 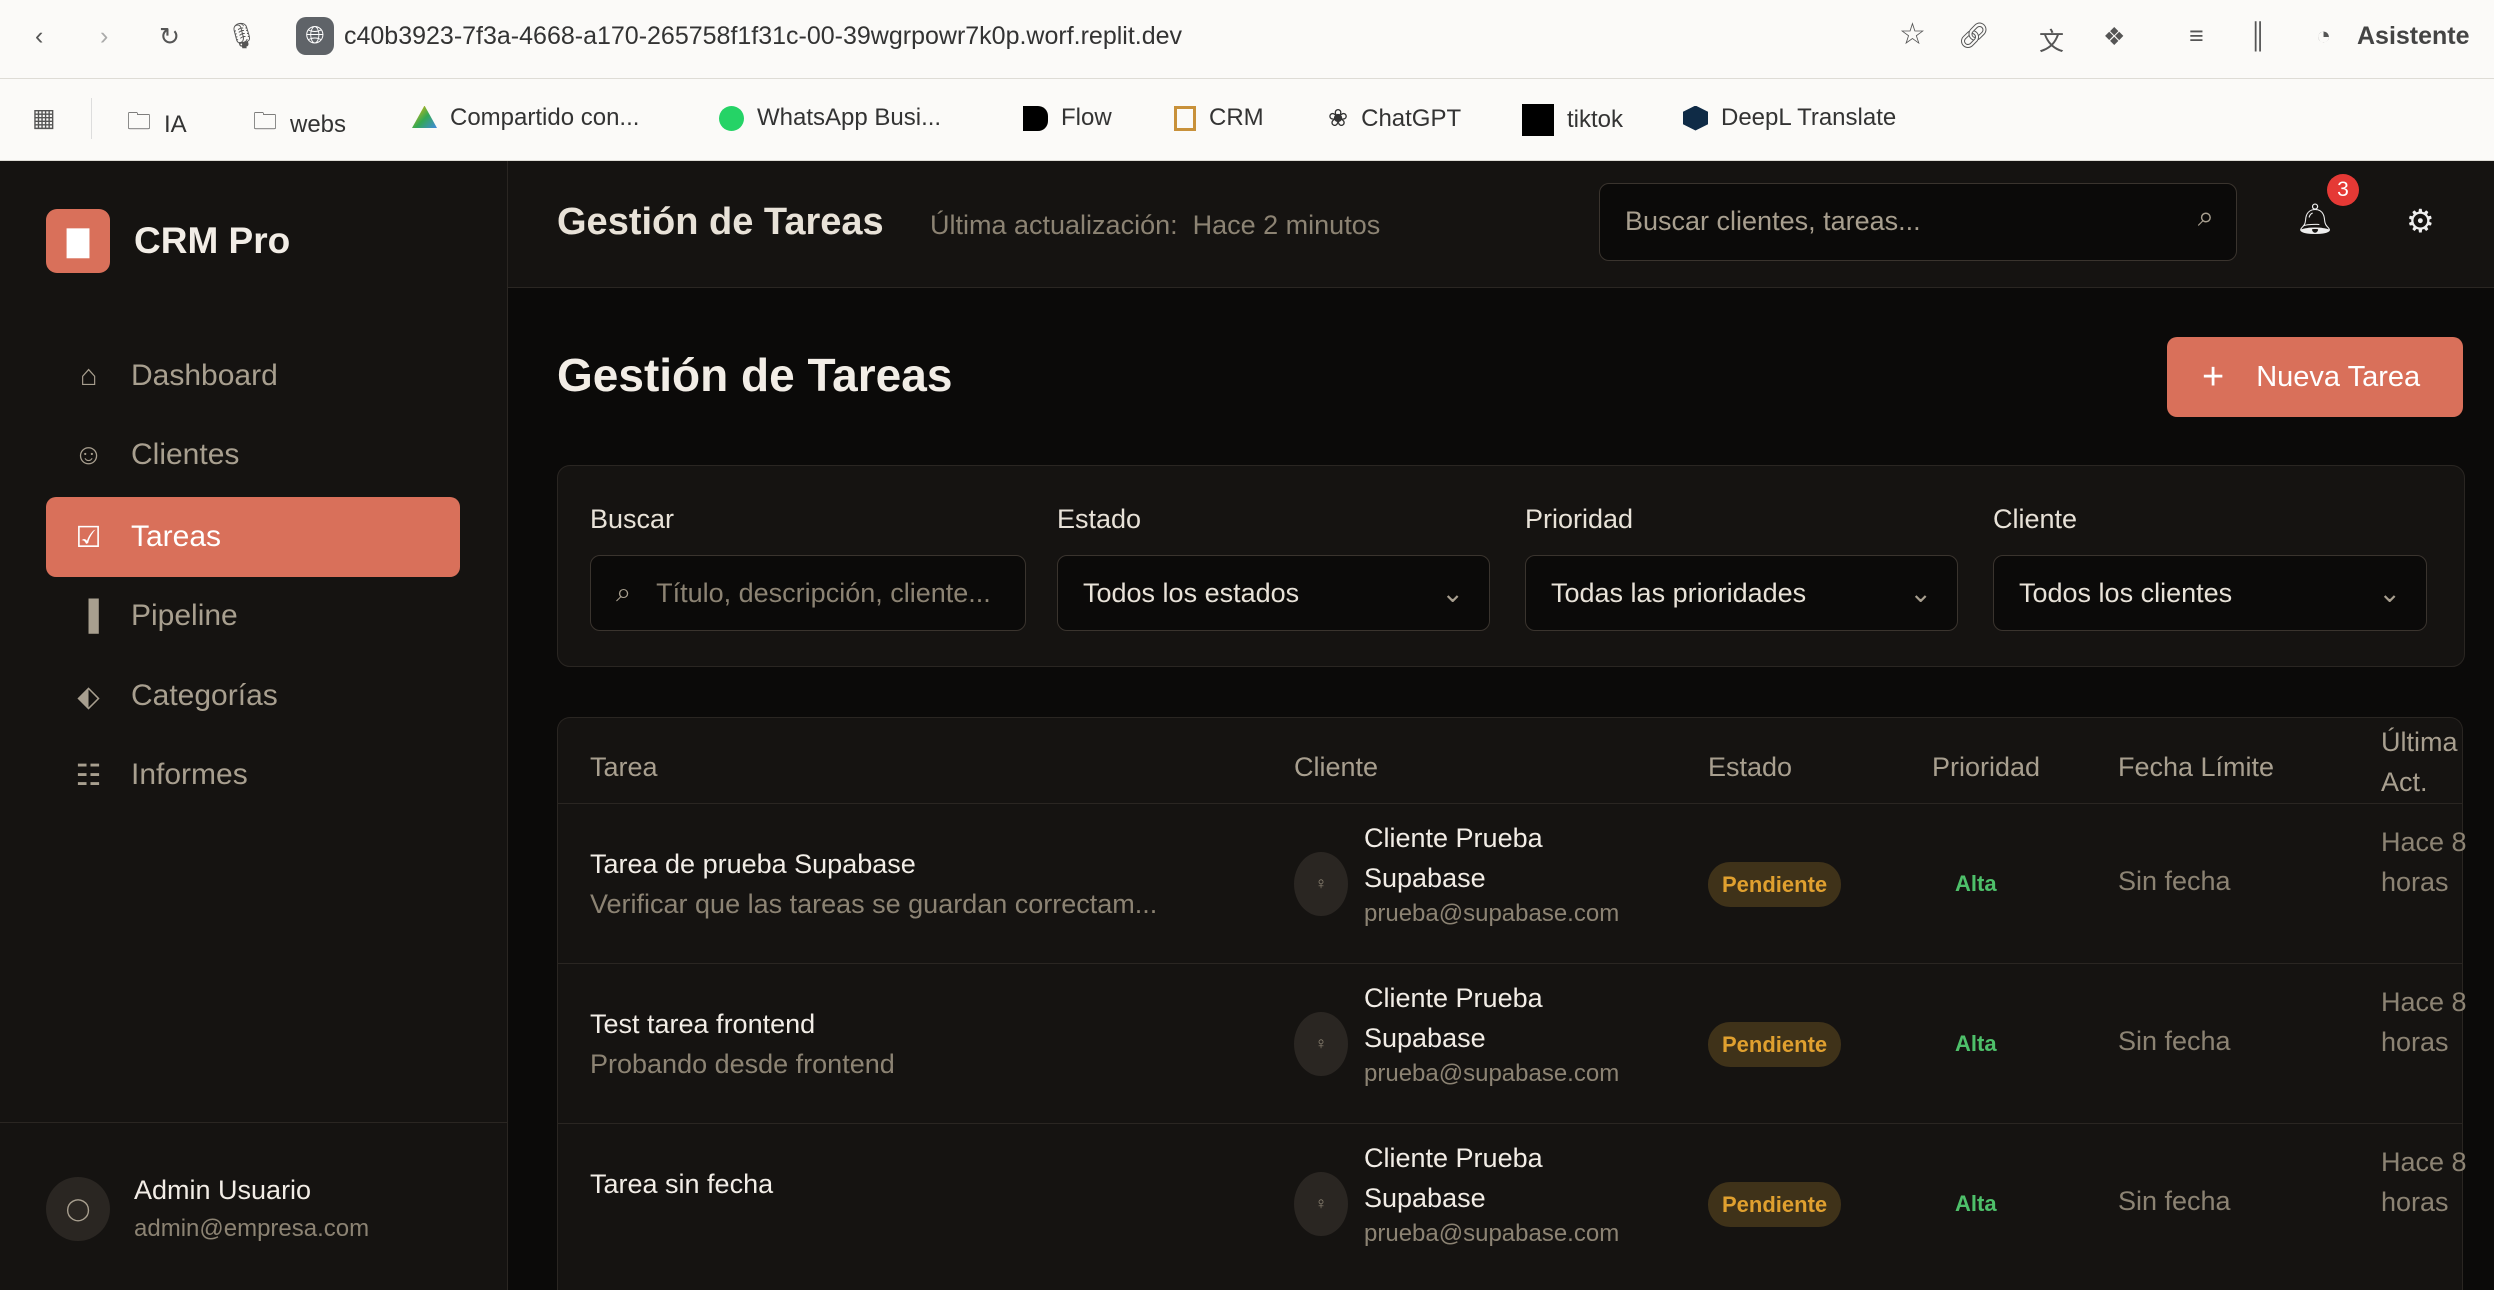 What do you see at coordinates (755, 375) in the screenshot?
I see `page-title: Gestión de Tareas` at bounding box center [755, 375].